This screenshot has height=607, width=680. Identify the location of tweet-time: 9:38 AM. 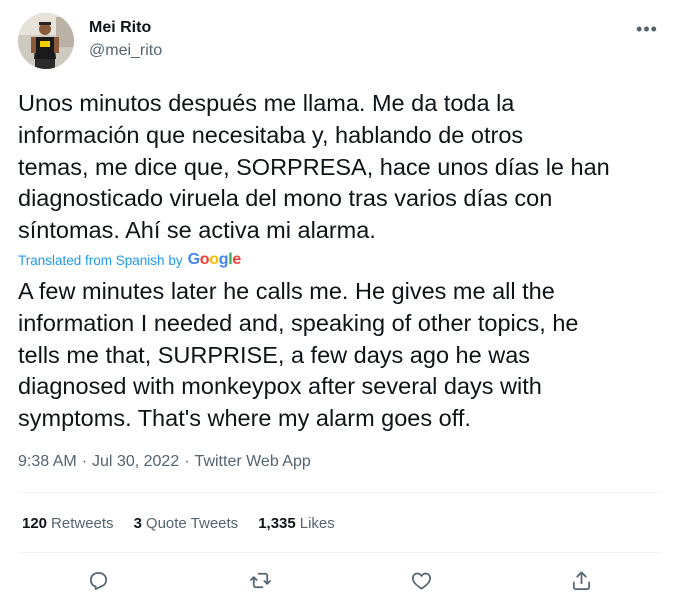
(47, 462).